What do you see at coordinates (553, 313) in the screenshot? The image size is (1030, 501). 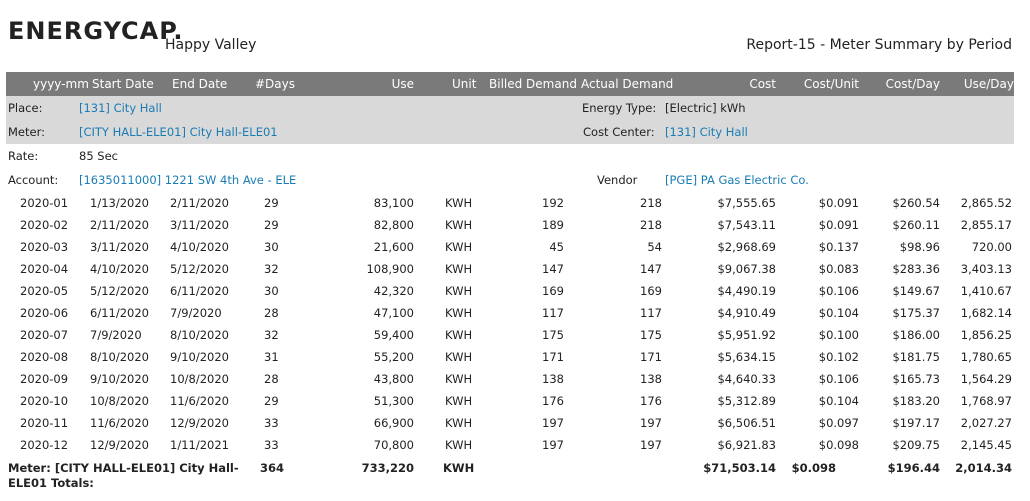 I see `cell-billed-demand: 117` at bounding box center [553, 313].